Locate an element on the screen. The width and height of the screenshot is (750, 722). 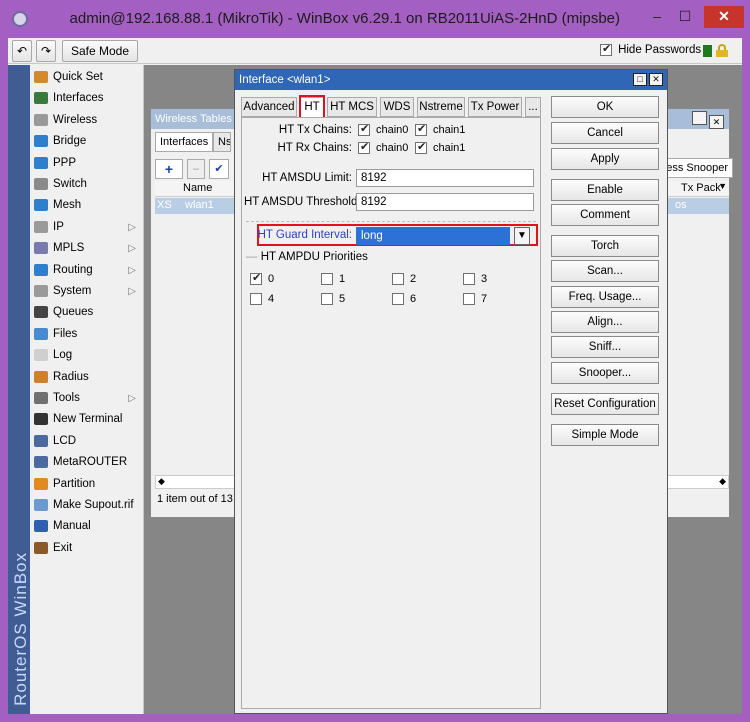
comment-button: Comment is located at coordinates (605, 215).